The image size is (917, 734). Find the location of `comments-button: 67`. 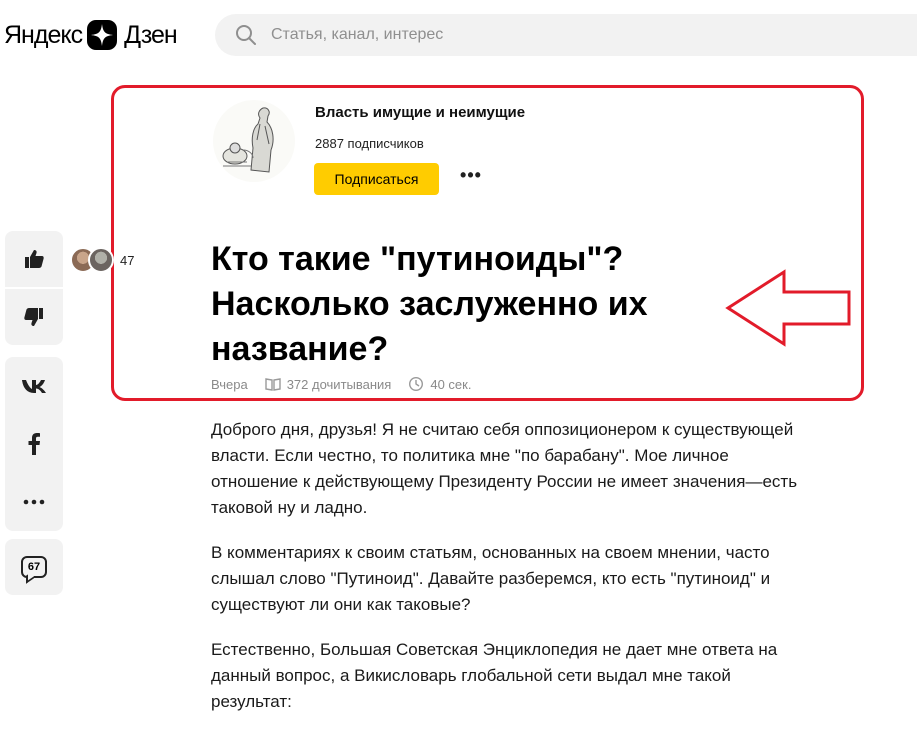

comments-button: 67 is located at coordinates (34, 567).